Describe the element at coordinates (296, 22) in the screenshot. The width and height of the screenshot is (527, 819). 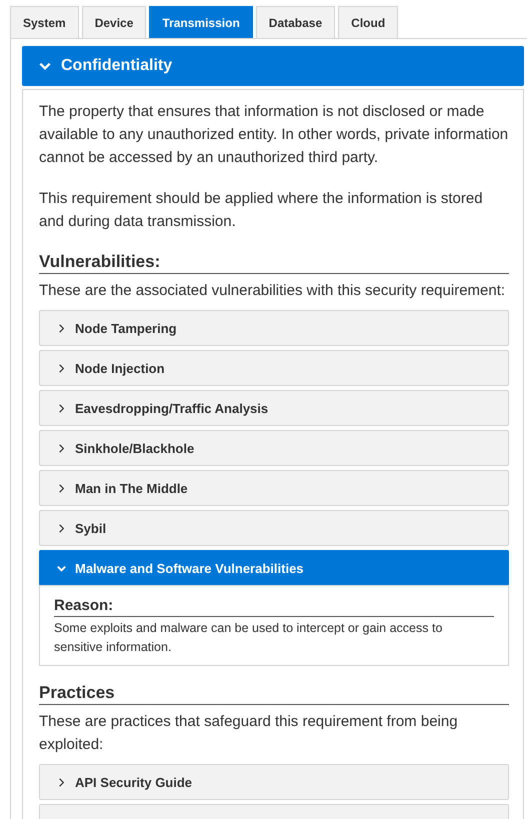
I see `tab: Database` at that location.